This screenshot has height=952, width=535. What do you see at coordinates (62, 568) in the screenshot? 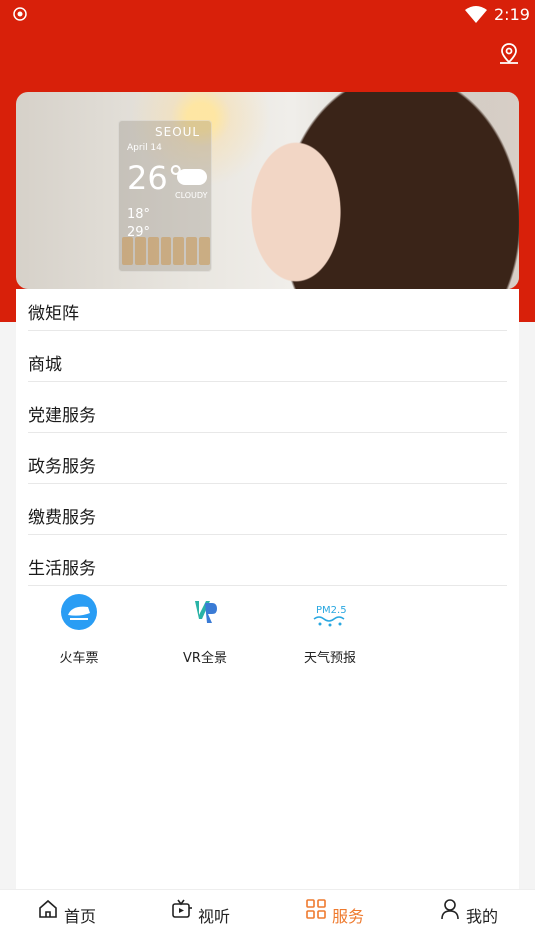
I see `category-label: 生活服务` at bounding box center [62, 568].